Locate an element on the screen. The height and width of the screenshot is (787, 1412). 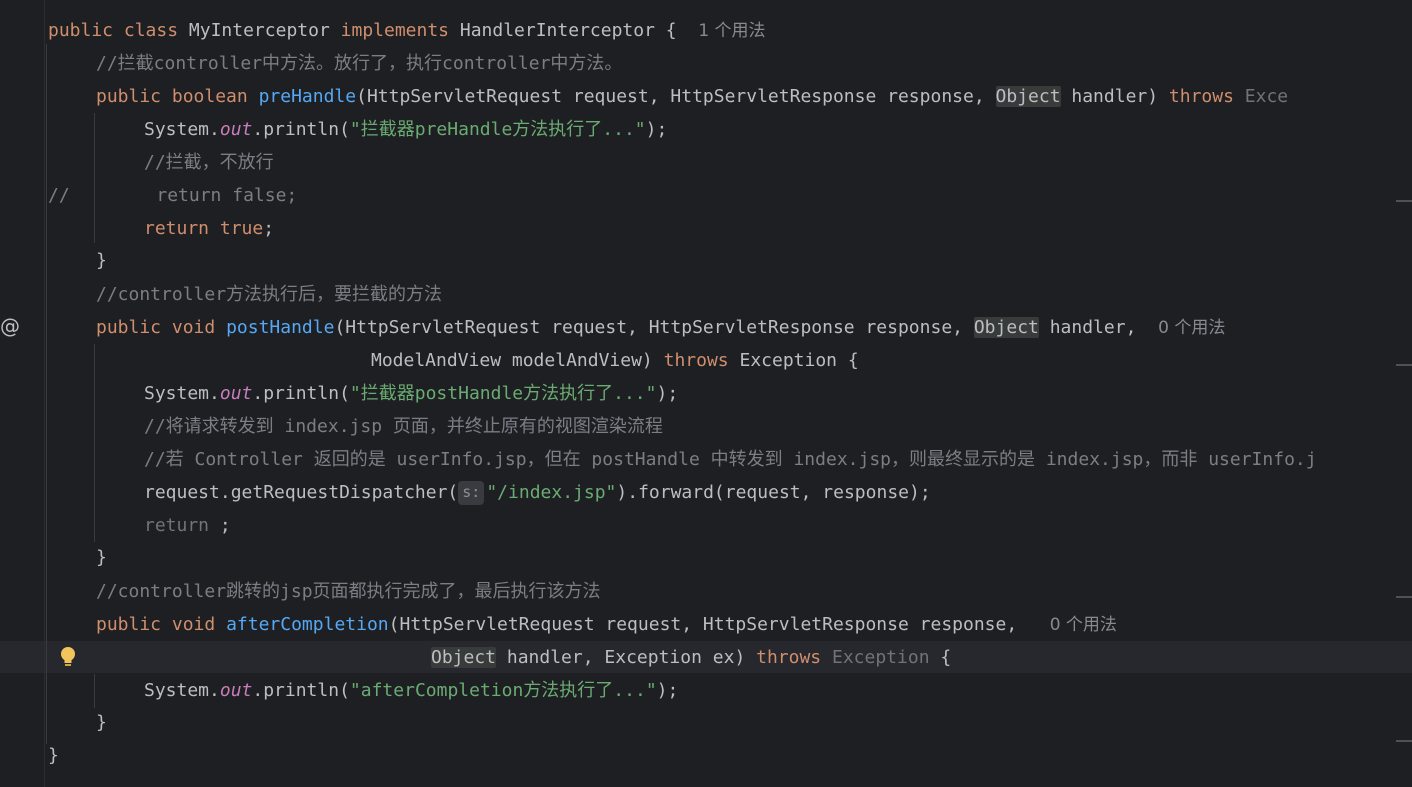
token-keyword-dimmed: return is located at coordinates (177, 525).